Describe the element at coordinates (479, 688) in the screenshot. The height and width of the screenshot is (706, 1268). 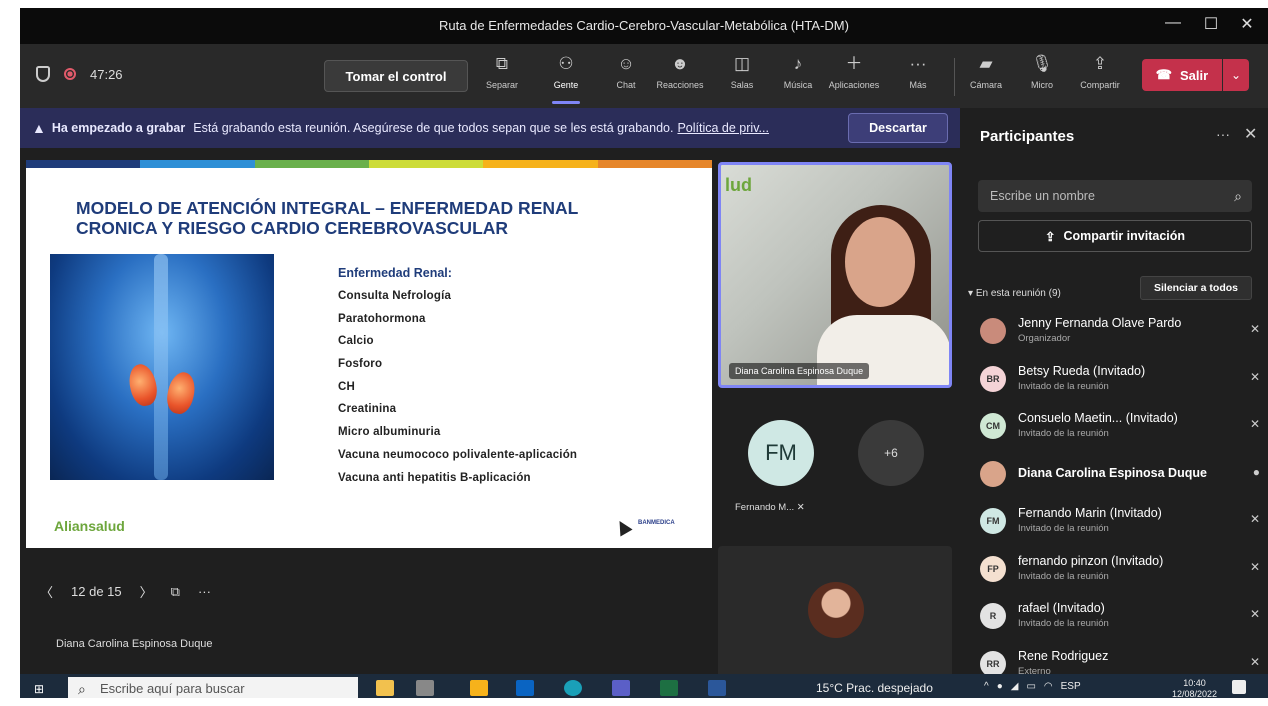
I see `file-explorer-icon` at that location.